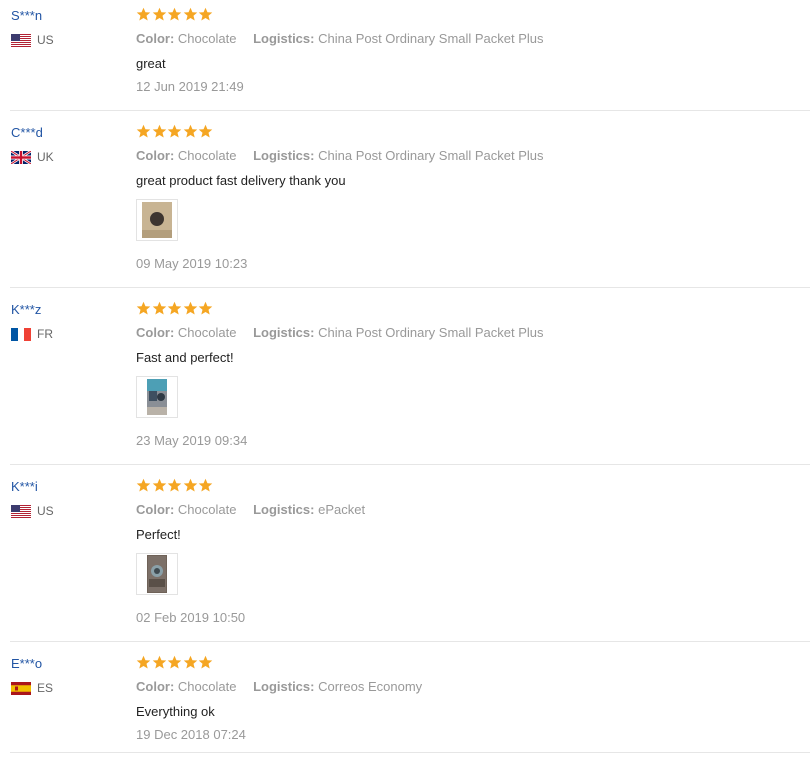 The width and height of the screenshot is (810, 760). Describe the element at coordinates (158, 534) in the screenshot. I see `review-text: Perfect!` at that location.